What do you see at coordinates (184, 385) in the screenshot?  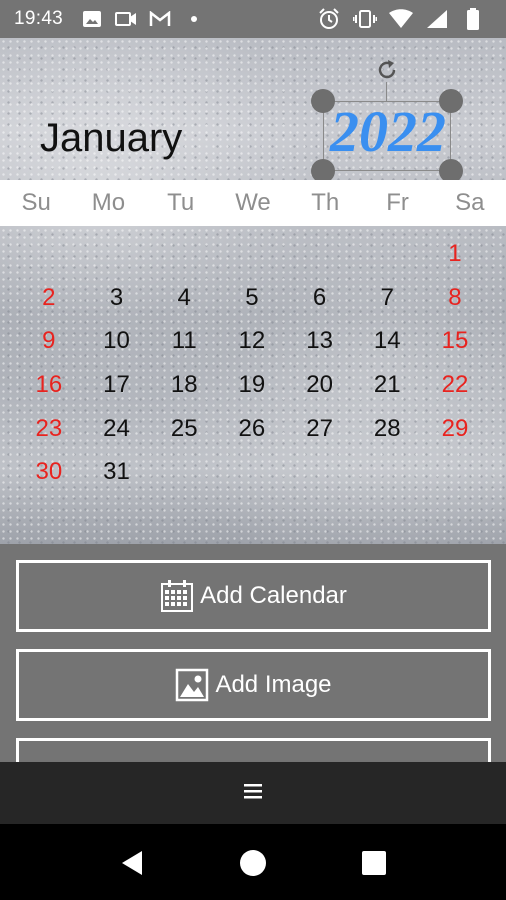 I see `day-cell: 18` at bounding box center [184, 385].